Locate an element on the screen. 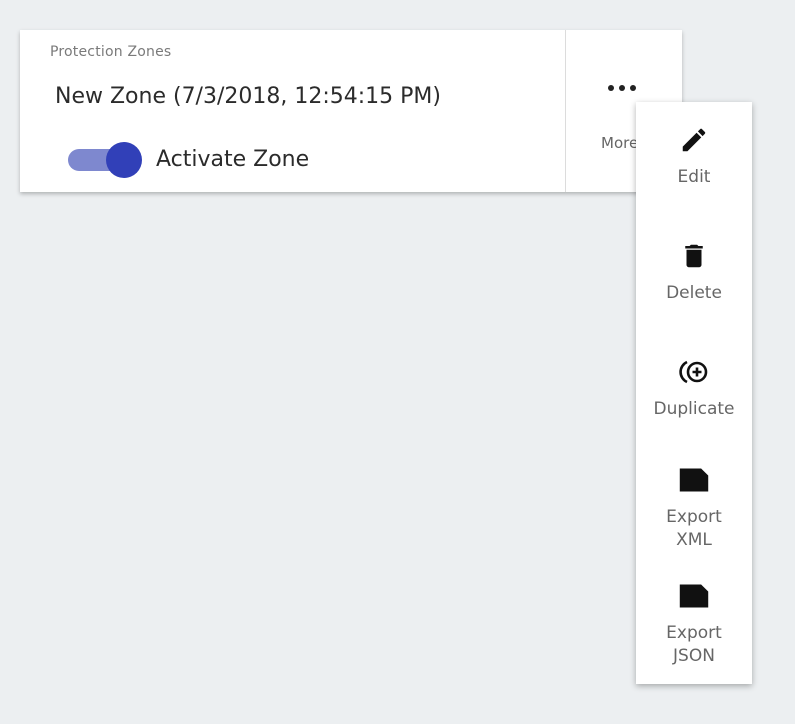 This screenshot has height=724, width=795. section-label: Protection Zones is located at coordinates (111, 52).